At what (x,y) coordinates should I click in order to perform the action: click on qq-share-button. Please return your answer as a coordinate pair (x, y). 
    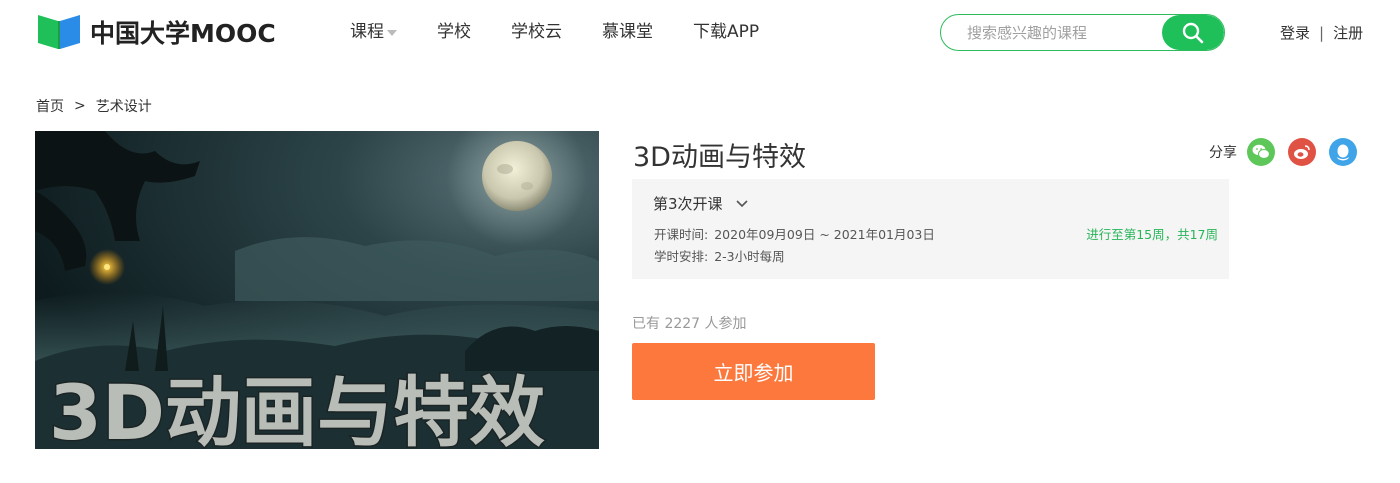
    Looking at the image, I should click on (1343, 152).